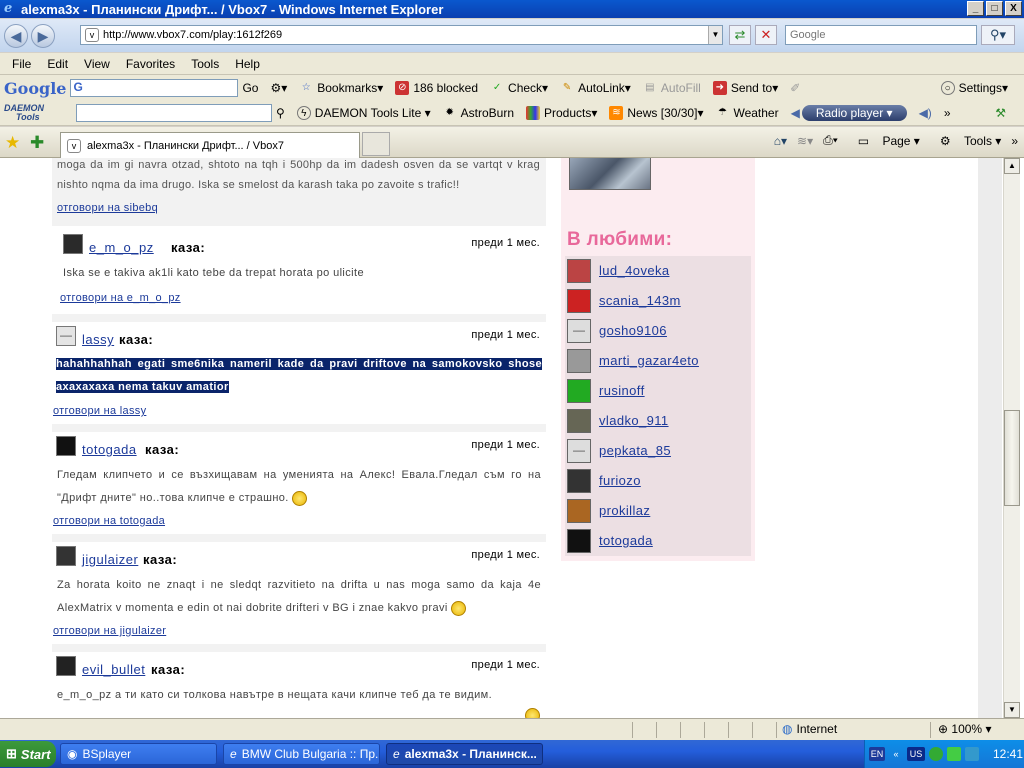  I want to click on comment-username: totogada, so click(109, 449).